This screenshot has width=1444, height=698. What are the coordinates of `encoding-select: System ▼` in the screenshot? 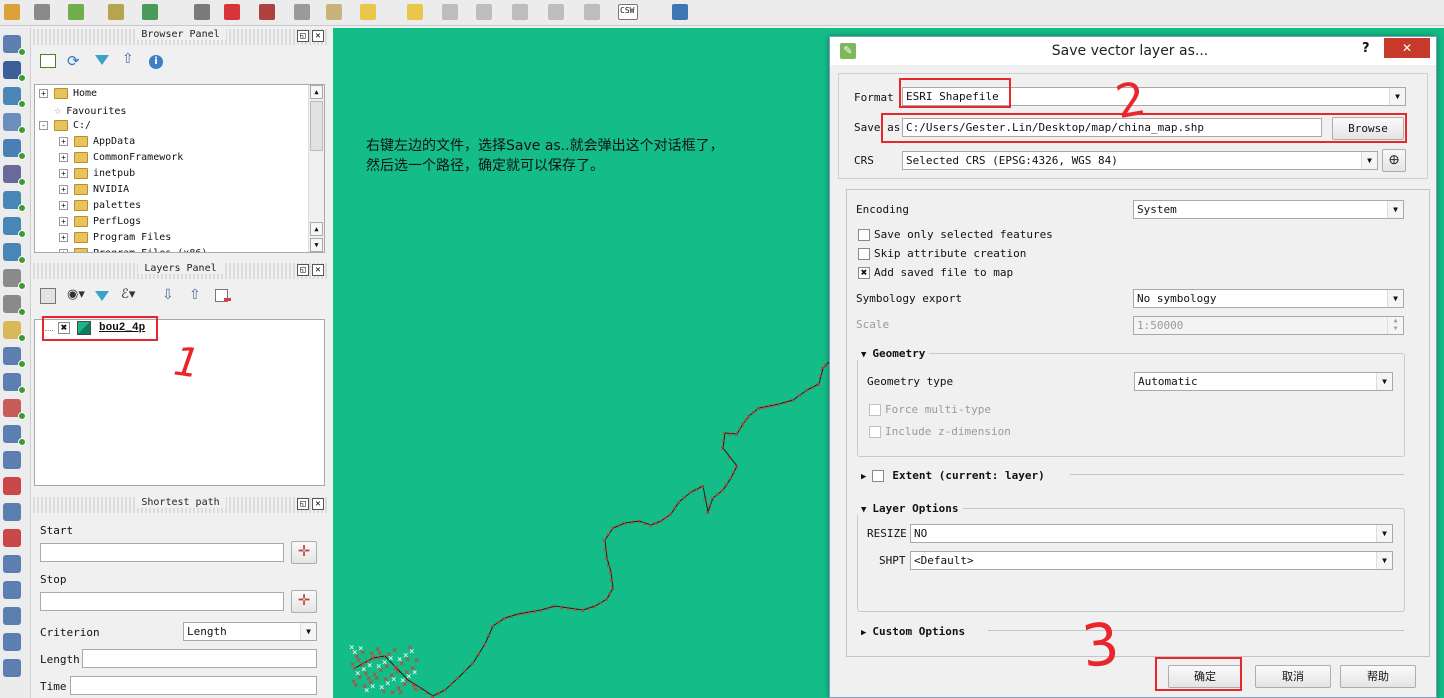 It's located at (1268, 209).